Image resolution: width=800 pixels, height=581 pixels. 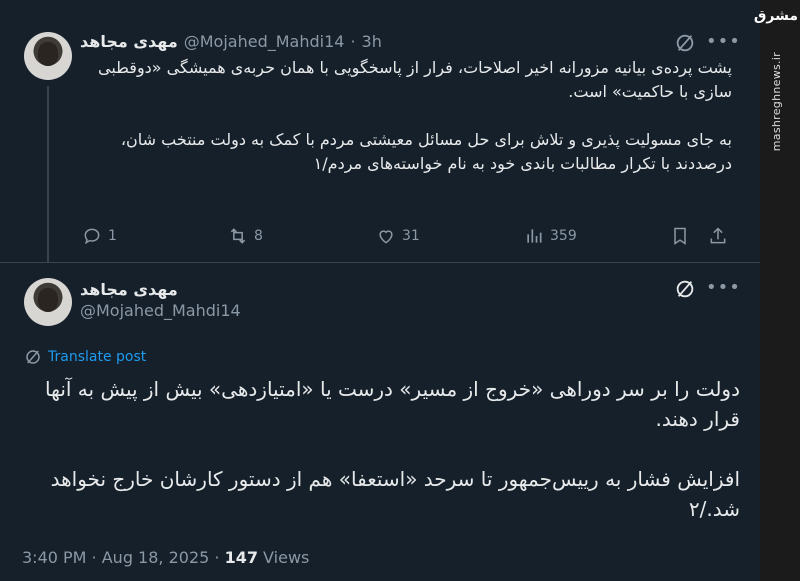 I want to click on bookmark-button, so click(x=680, y=236).